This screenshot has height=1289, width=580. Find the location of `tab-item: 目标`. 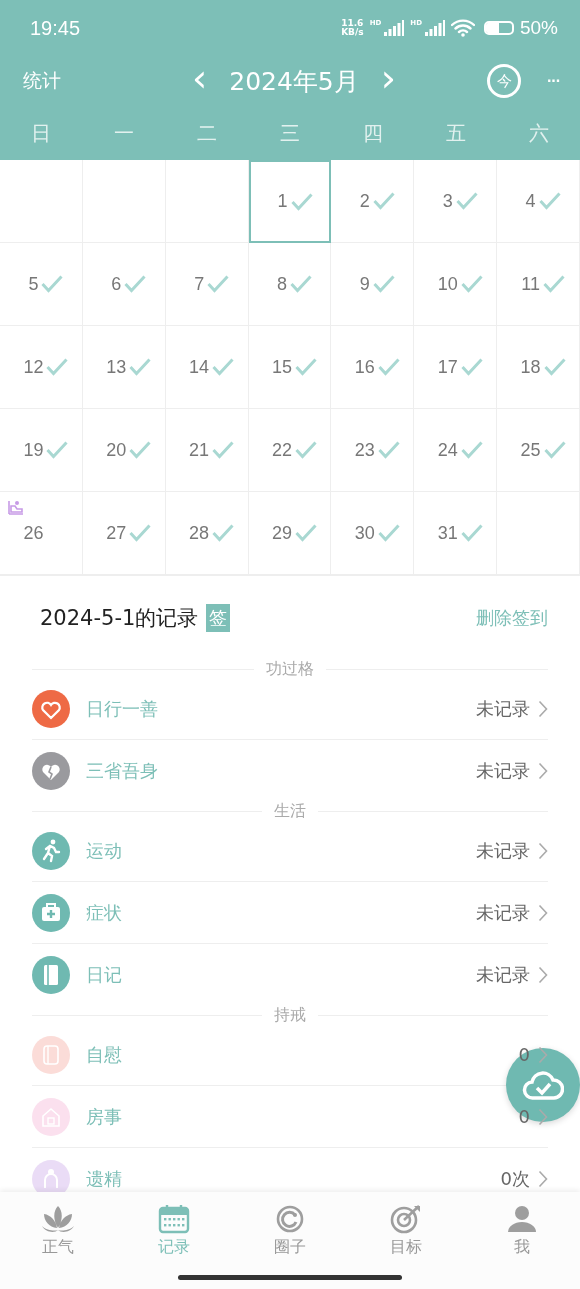

tab-item: 目标 is located at coordinates (406, 1233).